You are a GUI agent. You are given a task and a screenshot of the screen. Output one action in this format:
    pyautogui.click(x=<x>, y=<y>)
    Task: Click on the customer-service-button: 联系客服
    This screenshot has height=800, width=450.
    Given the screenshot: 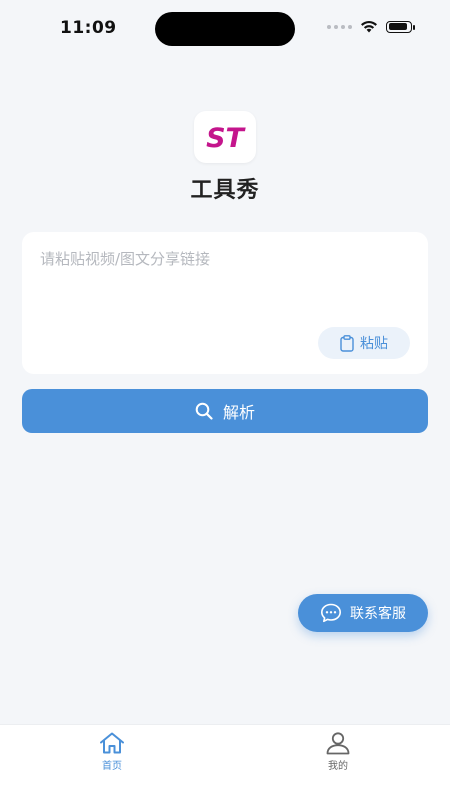 What is the action you would take?
    pyautogui.click(x=363, y=613)
    